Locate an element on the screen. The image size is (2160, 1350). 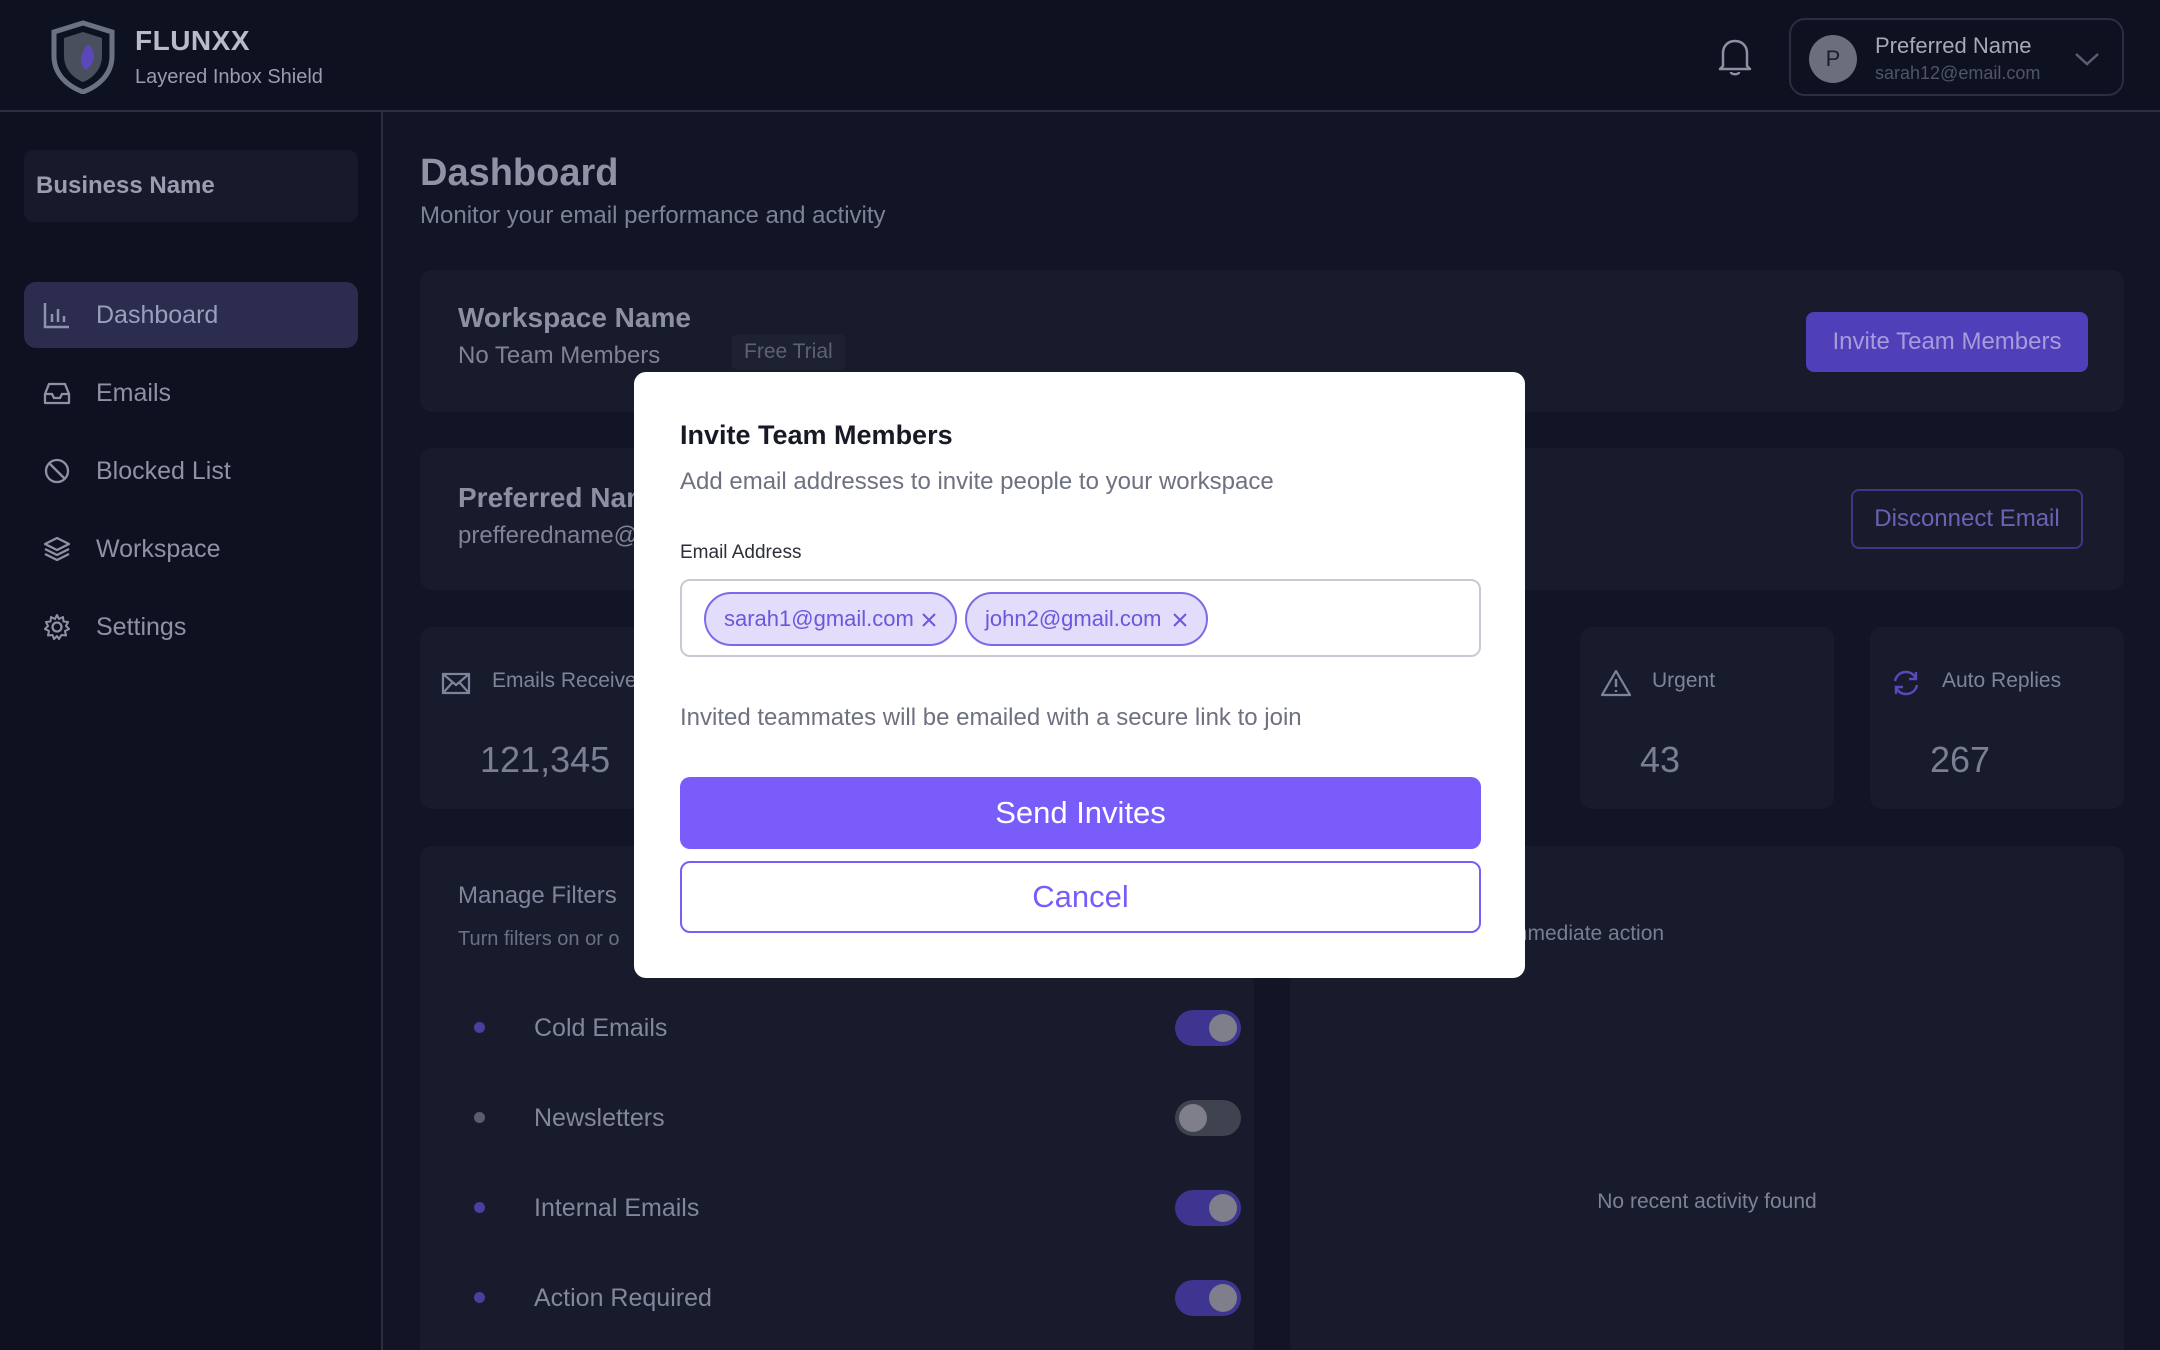
activity-hint: mmediate action is located at coordinates (1587, 933).